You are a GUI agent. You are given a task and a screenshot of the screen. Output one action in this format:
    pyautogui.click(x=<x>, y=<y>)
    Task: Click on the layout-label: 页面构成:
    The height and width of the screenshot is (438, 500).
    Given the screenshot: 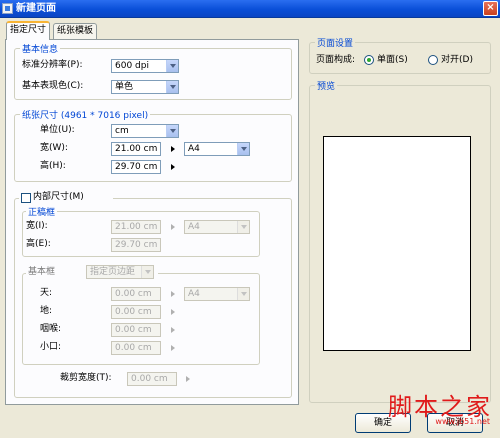 What is the action you would take?
    pyautogui.click(x=336, y=60)
    